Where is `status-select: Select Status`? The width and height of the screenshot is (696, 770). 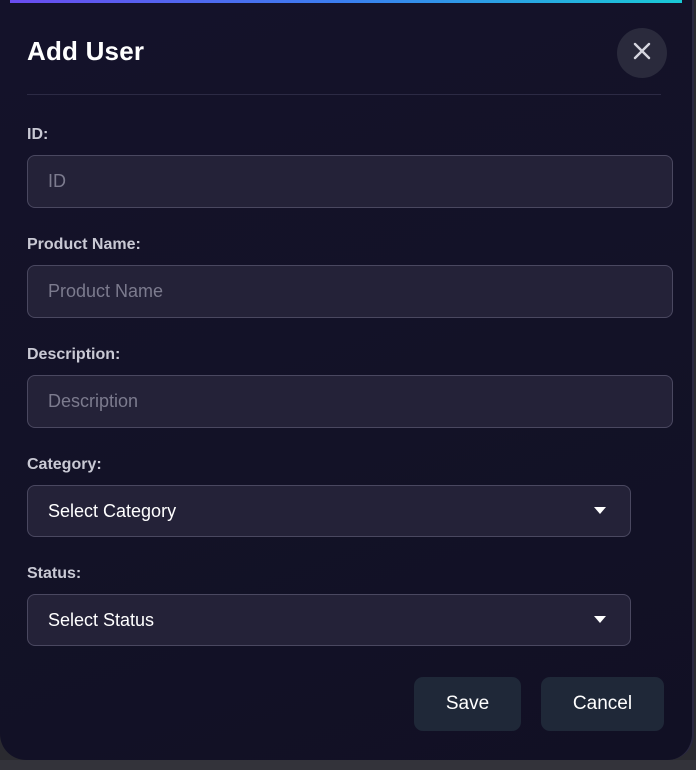 status-select: Select Status is located at coordinates (329, 620).